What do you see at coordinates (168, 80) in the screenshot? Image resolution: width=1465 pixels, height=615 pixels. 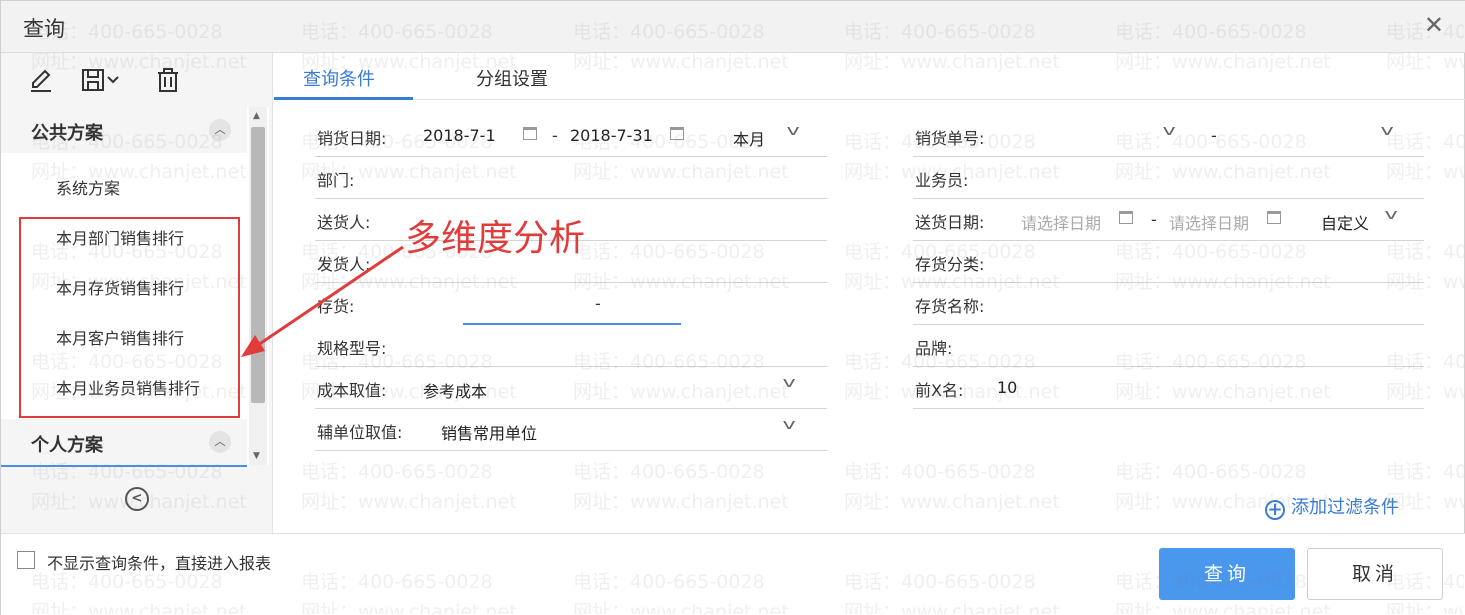 I see `delete-icon` at bounding box center [168, 80].